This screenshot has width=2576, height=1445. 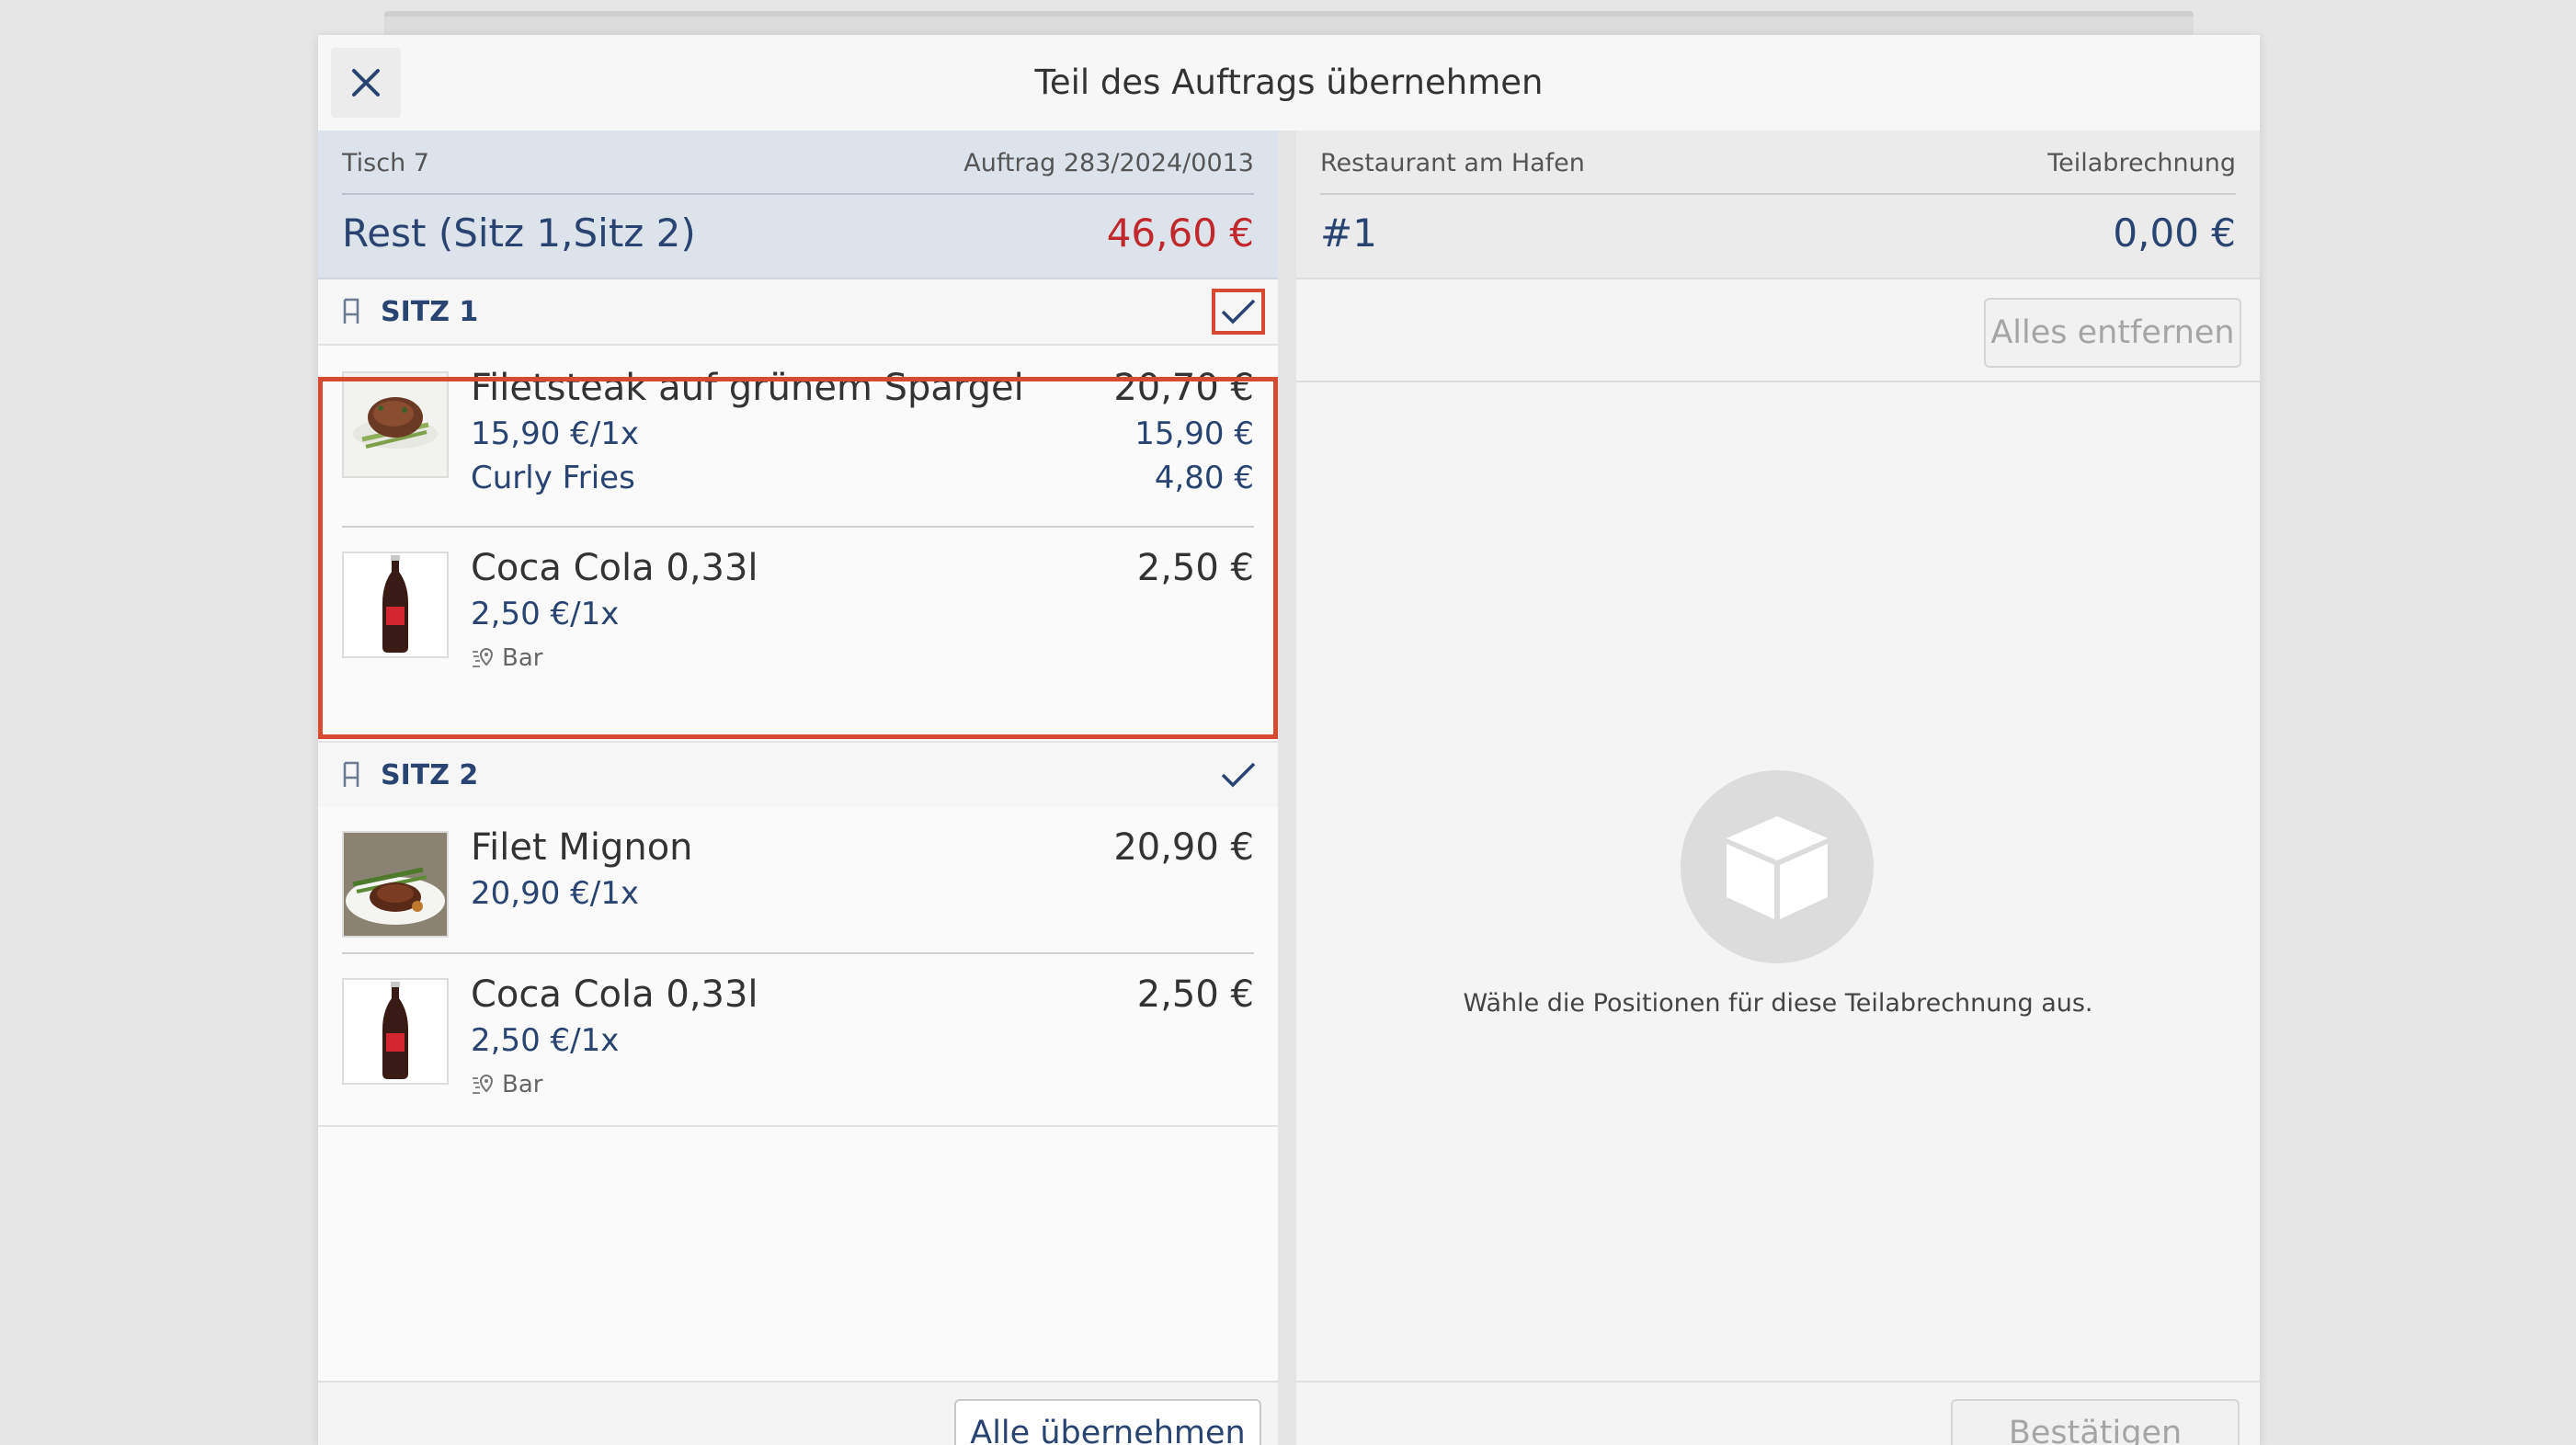 What do you see at coordinates (2095, 1422) in the screenshot?
I see `confirm-button: Bestätigen` at bounding box center [2095, 1422].